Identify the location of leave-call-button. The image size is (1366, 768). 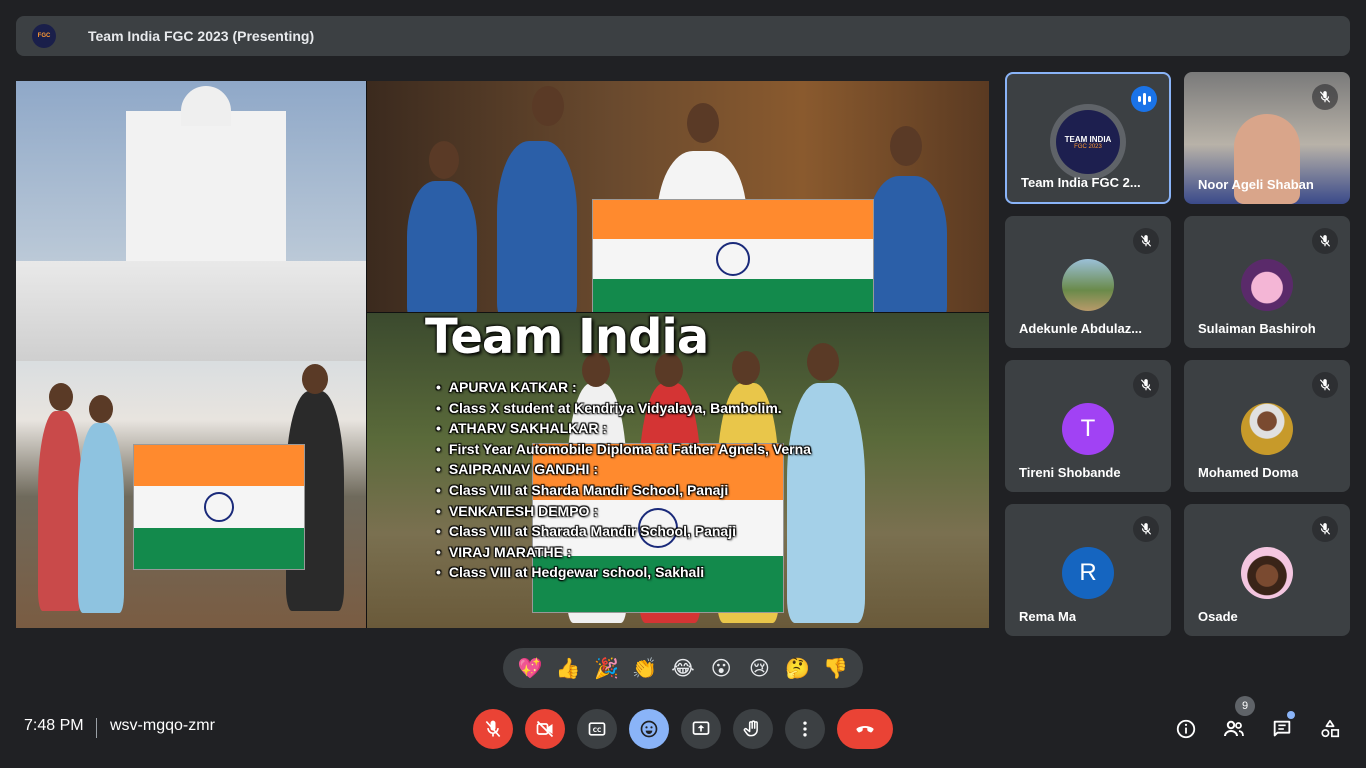
(865, 729).